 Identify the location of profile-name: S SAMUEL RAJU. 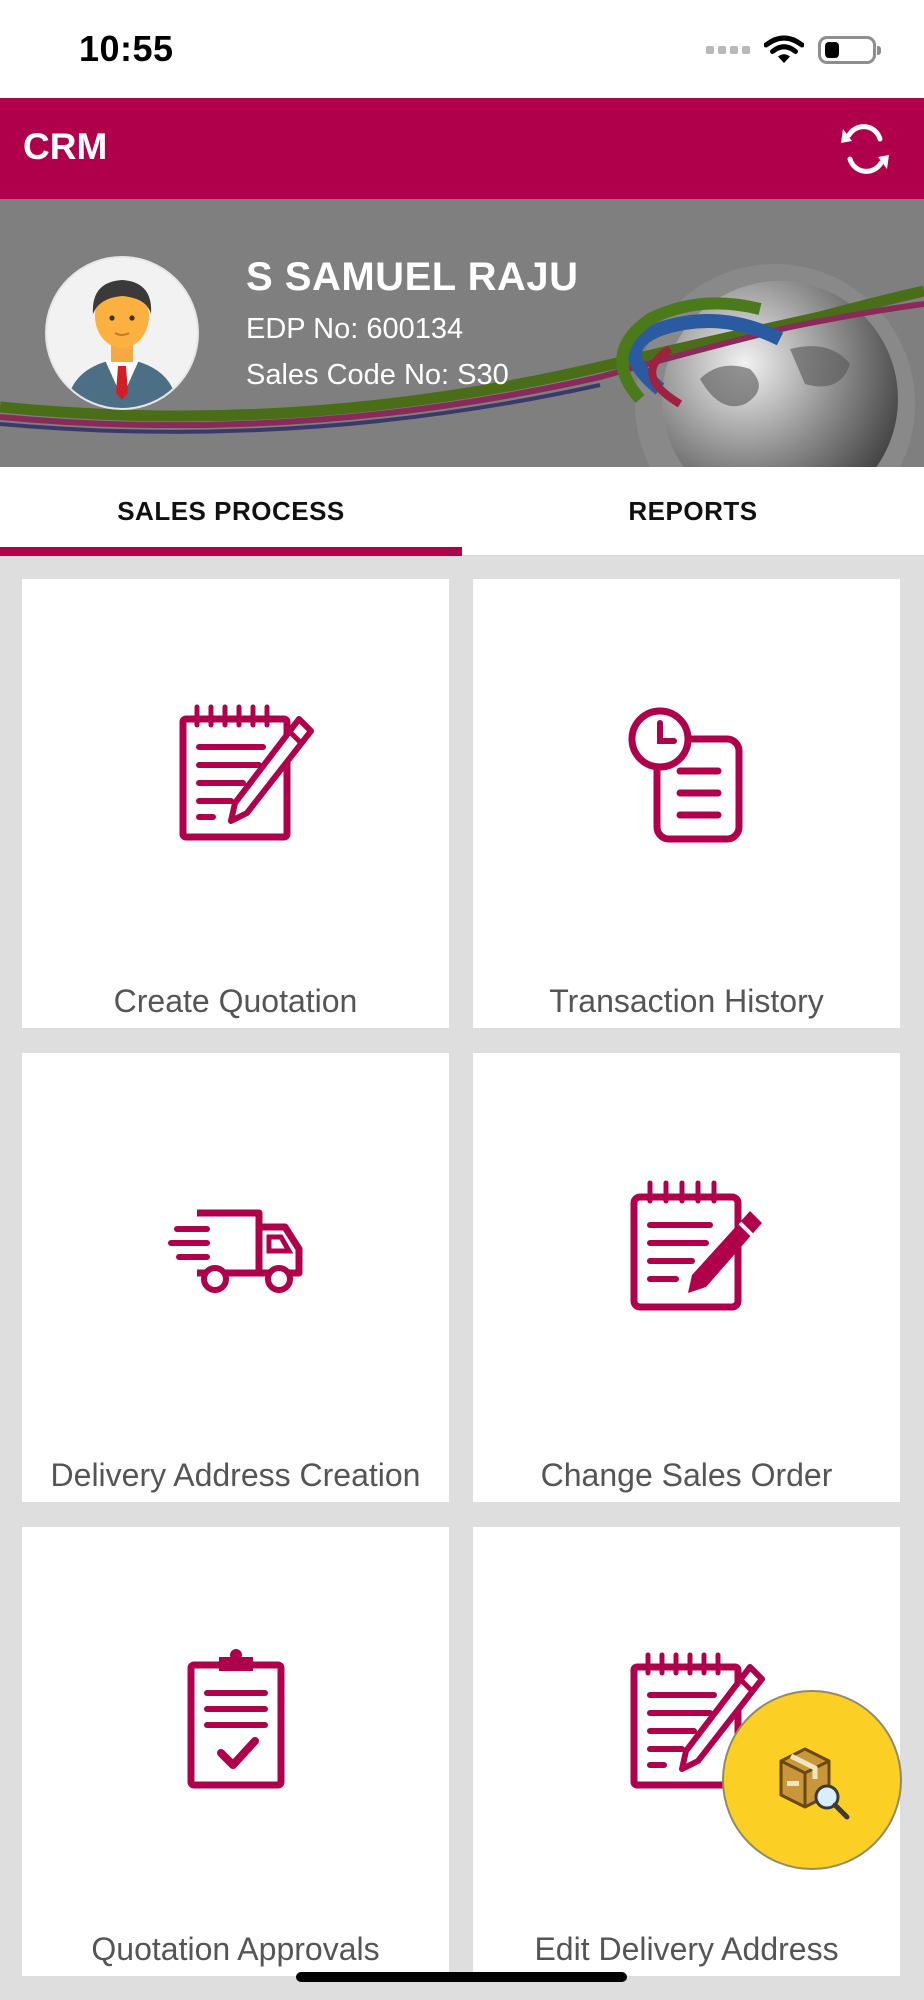
(412, 277).